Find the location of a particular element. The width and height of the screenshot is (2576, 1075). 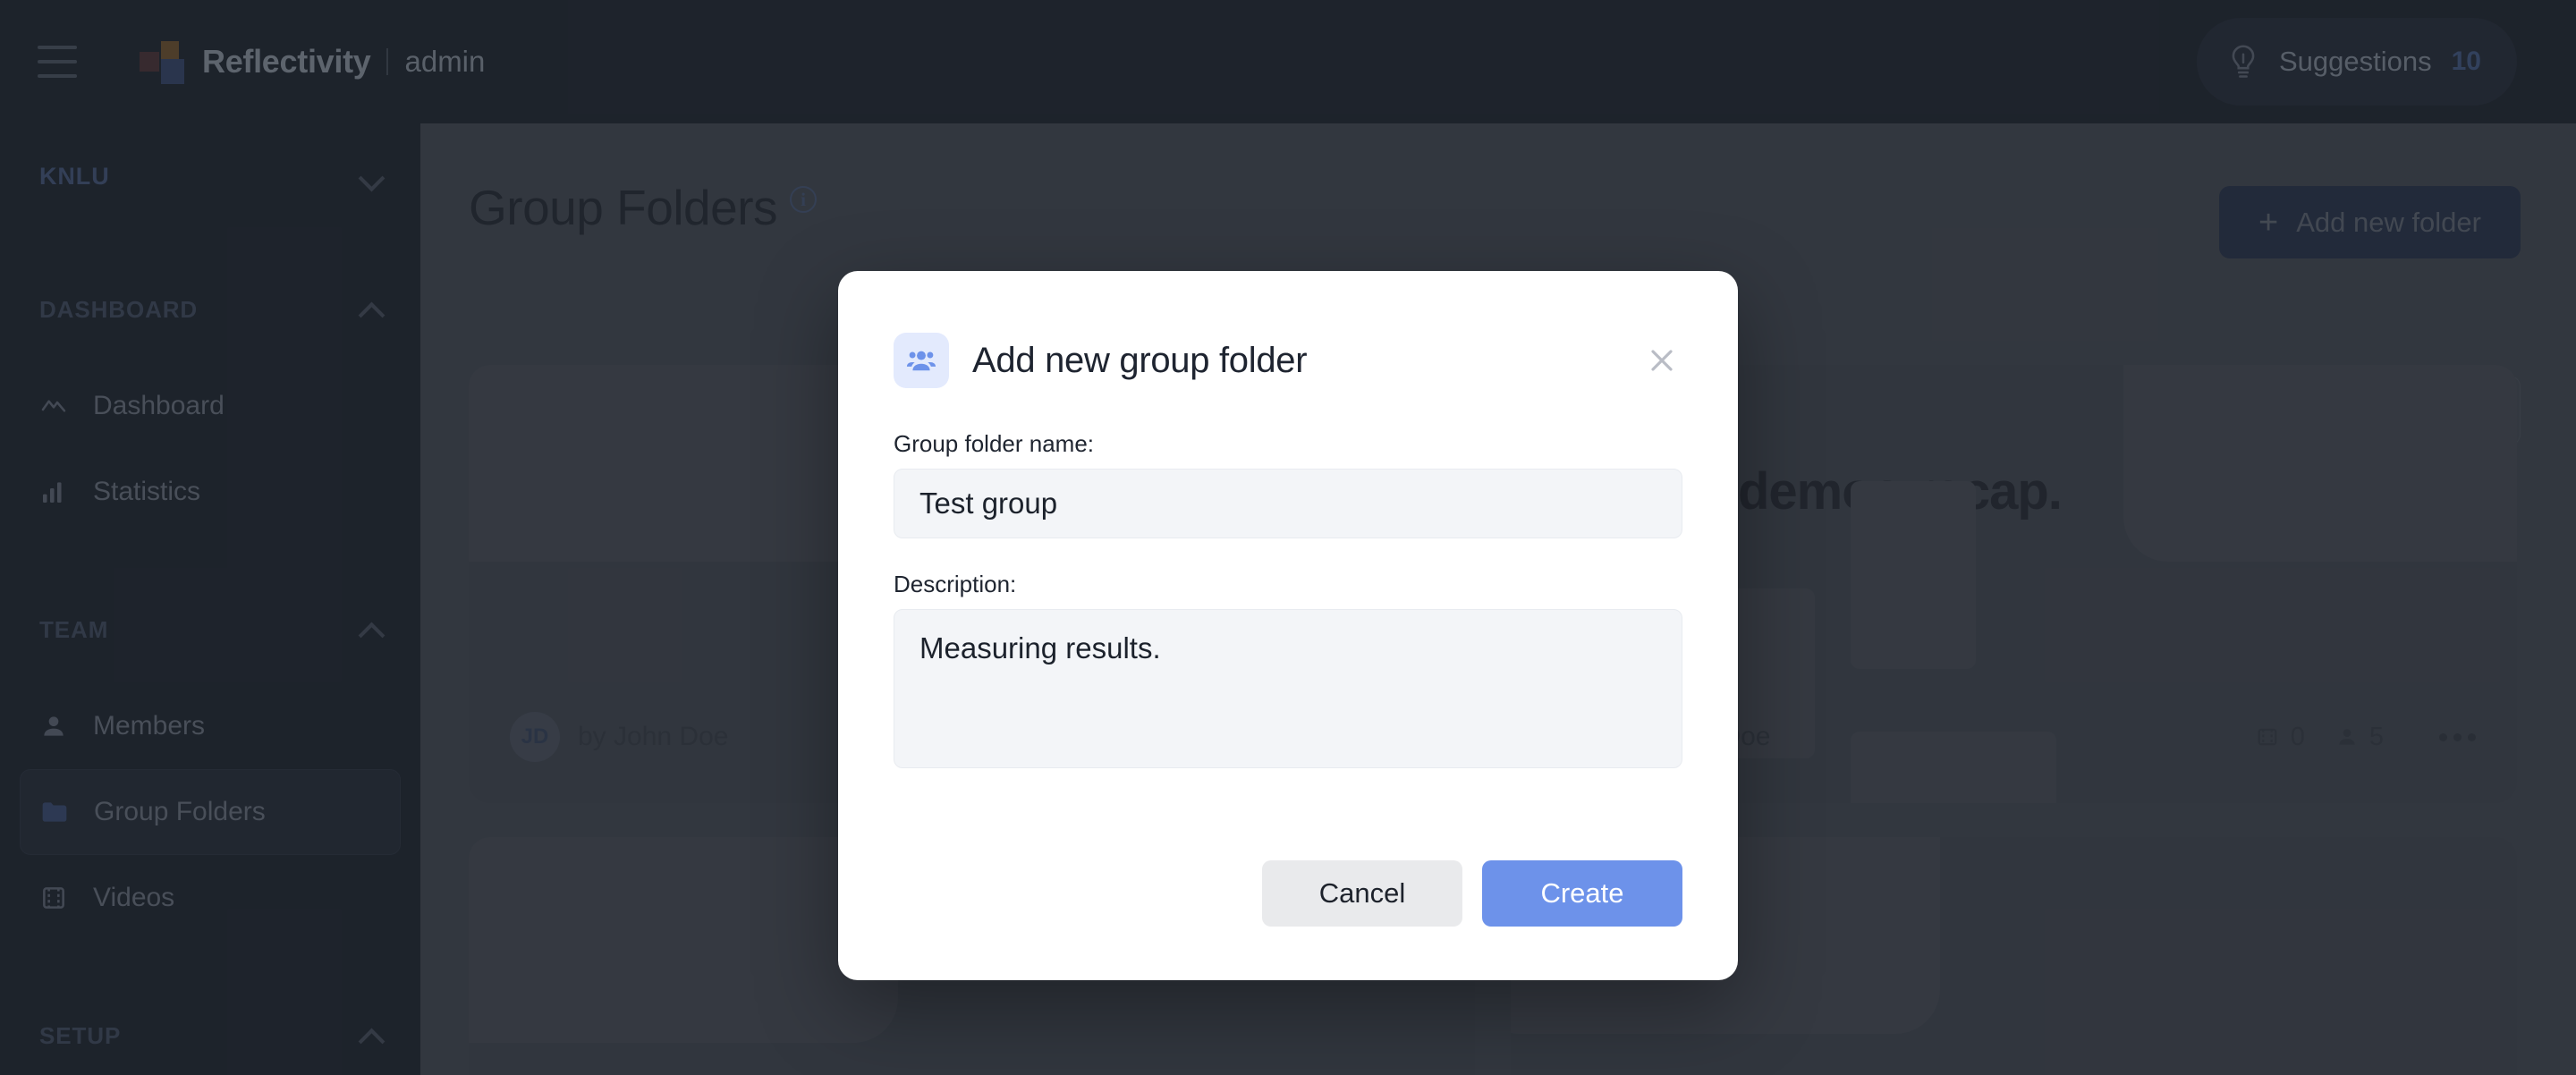

cancel-button: Cancel is located at coordinates (1362, 893).